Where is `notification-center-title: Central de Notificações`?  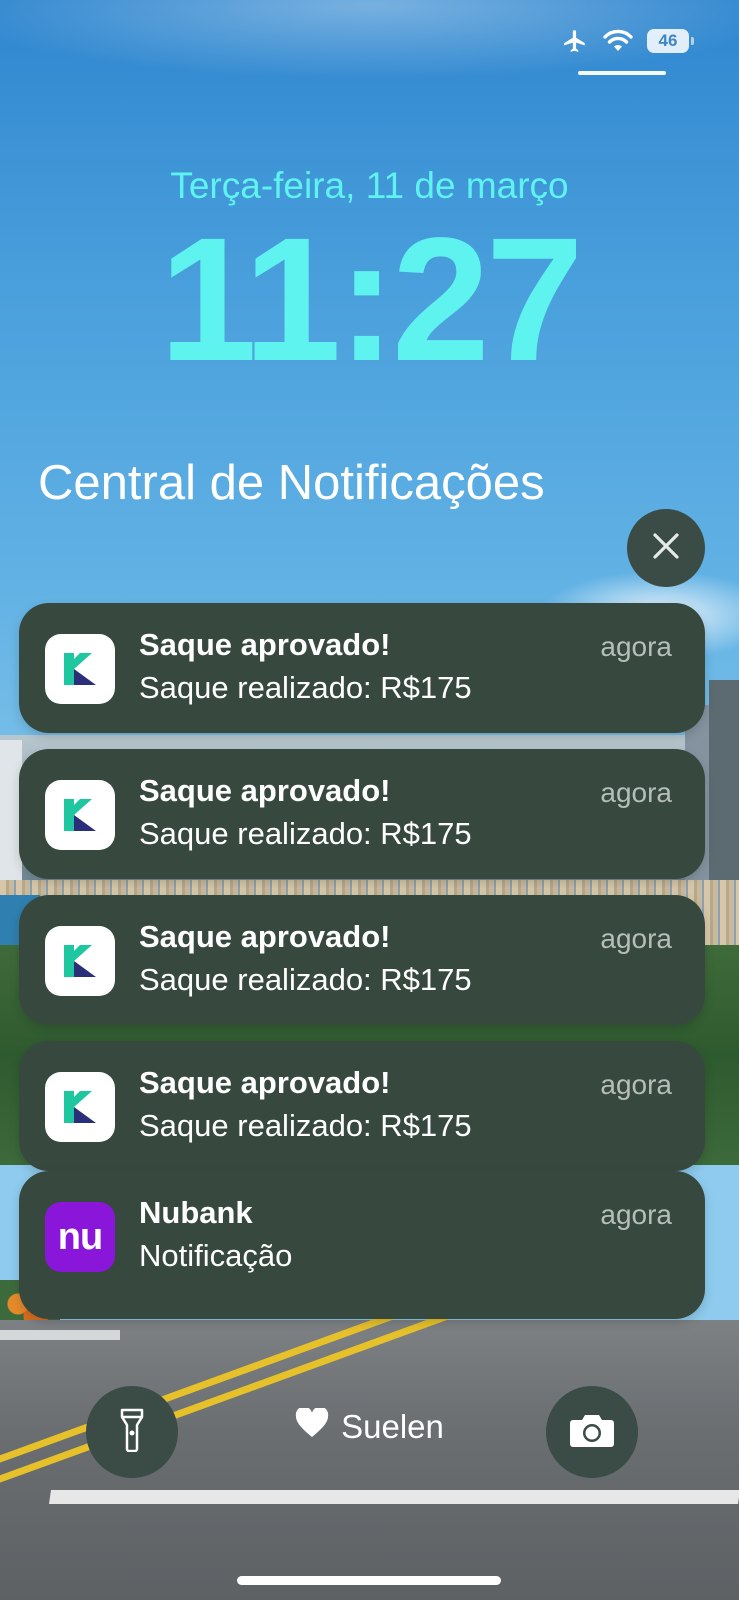
notification-center-title: Central de Notificações is located at coordinates (291, 483).